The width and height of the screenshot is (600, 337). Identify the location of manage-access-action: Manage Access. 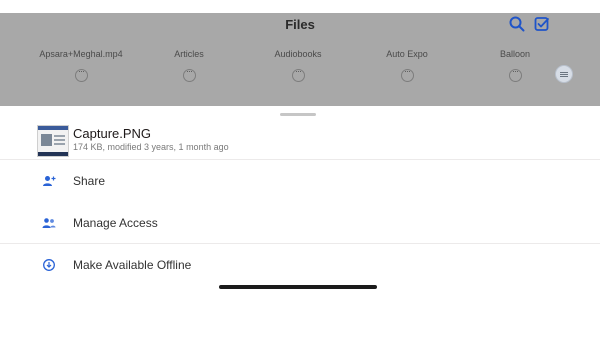
(300, 224).